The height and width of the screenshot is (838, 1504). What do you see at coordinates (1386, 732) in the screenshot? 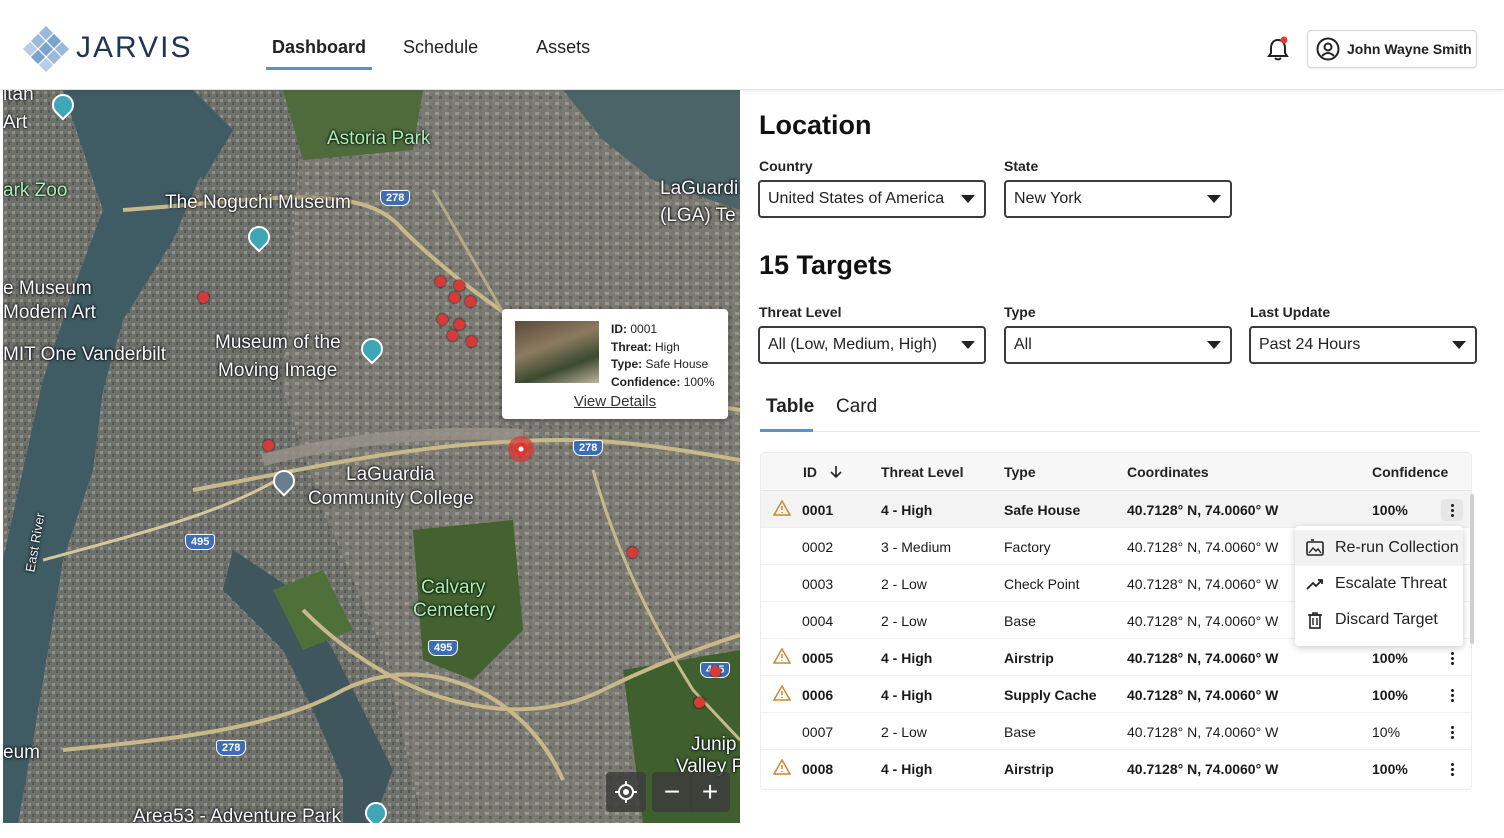
I see `row-confidence: 10%` at bounding box center [1386, 732].